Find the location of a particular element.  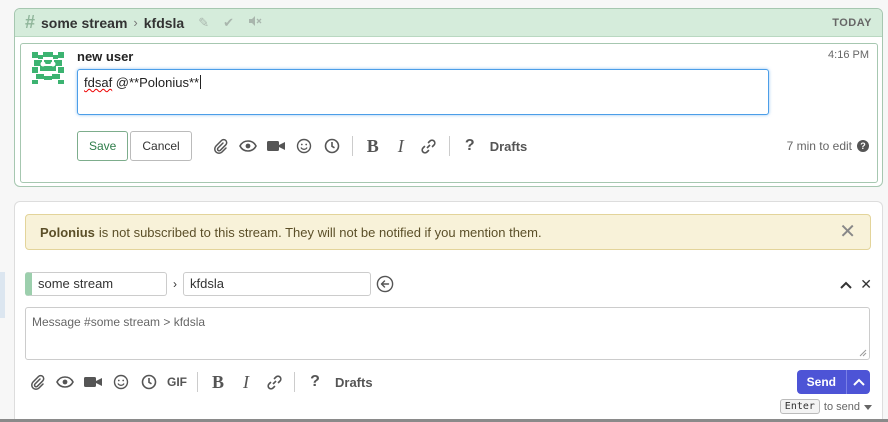

compose-window-controls: ✕ is located at coordinates (856, 284).